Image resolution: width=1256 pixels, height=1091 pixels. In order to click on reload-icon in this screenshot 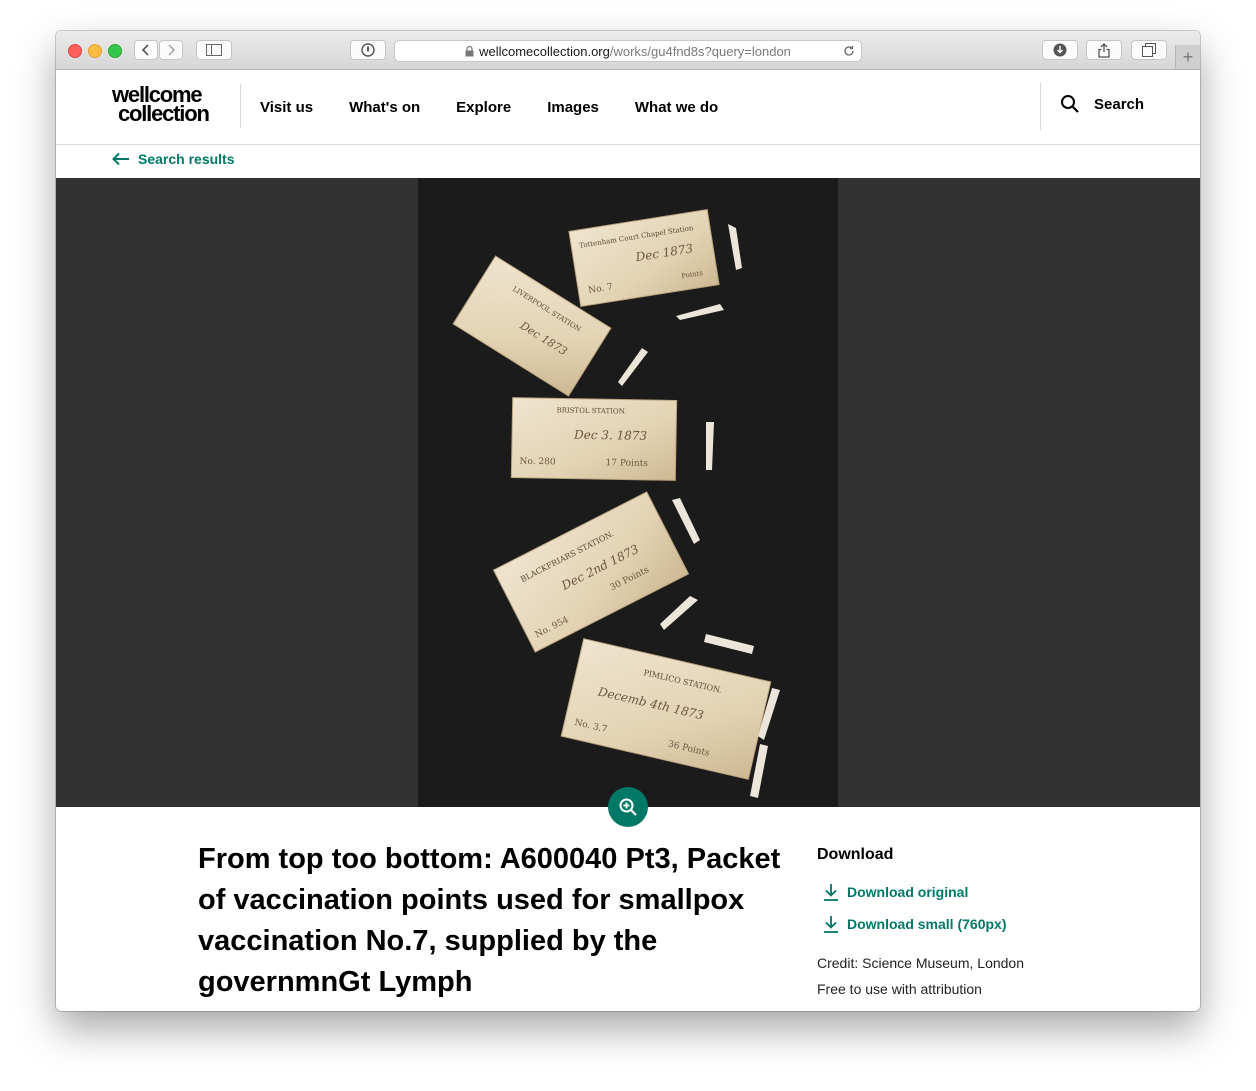, I will do `click(849, 51)`.